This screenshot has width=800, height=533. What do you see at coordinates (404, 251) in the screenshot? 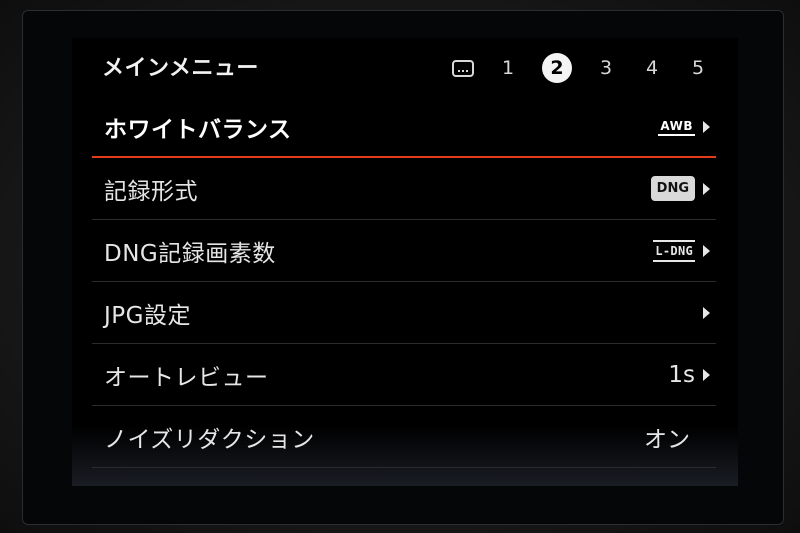
I see `menu-item-dng-resolution: DNG記録画素数 L-DNG` at bounding box center [404, 251].